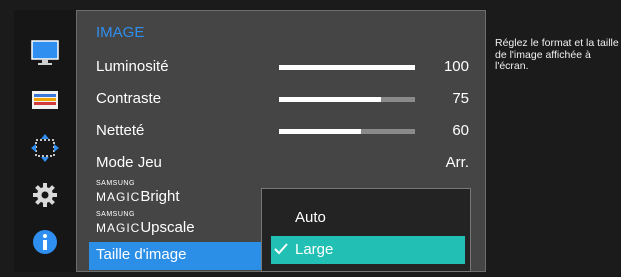 The height and width of the screenshot is (277, 621). What do you see at coordinates (287, 164) in the screenshot?
I see `menu-item-mode-jeu: Mode Jeu Arr.` at bounding box center [287, 164].